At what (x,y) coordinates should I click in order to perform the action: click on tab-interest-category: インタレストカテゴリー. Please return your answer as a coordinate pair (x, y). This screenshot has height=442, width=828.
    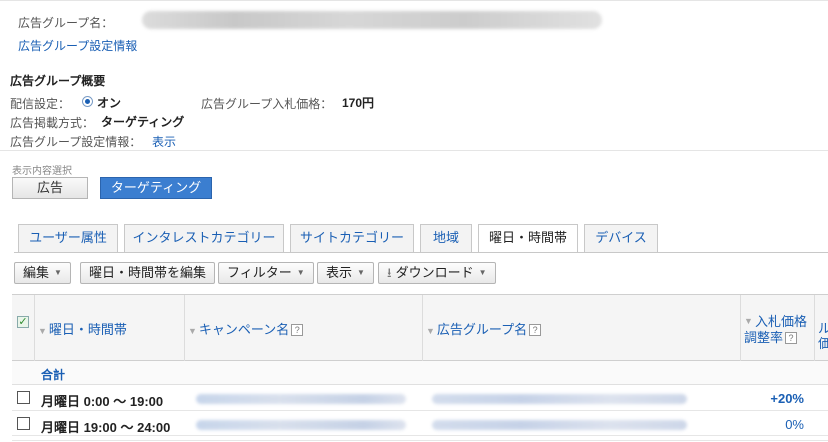
    Looking at the image, I should click on (204, 238).